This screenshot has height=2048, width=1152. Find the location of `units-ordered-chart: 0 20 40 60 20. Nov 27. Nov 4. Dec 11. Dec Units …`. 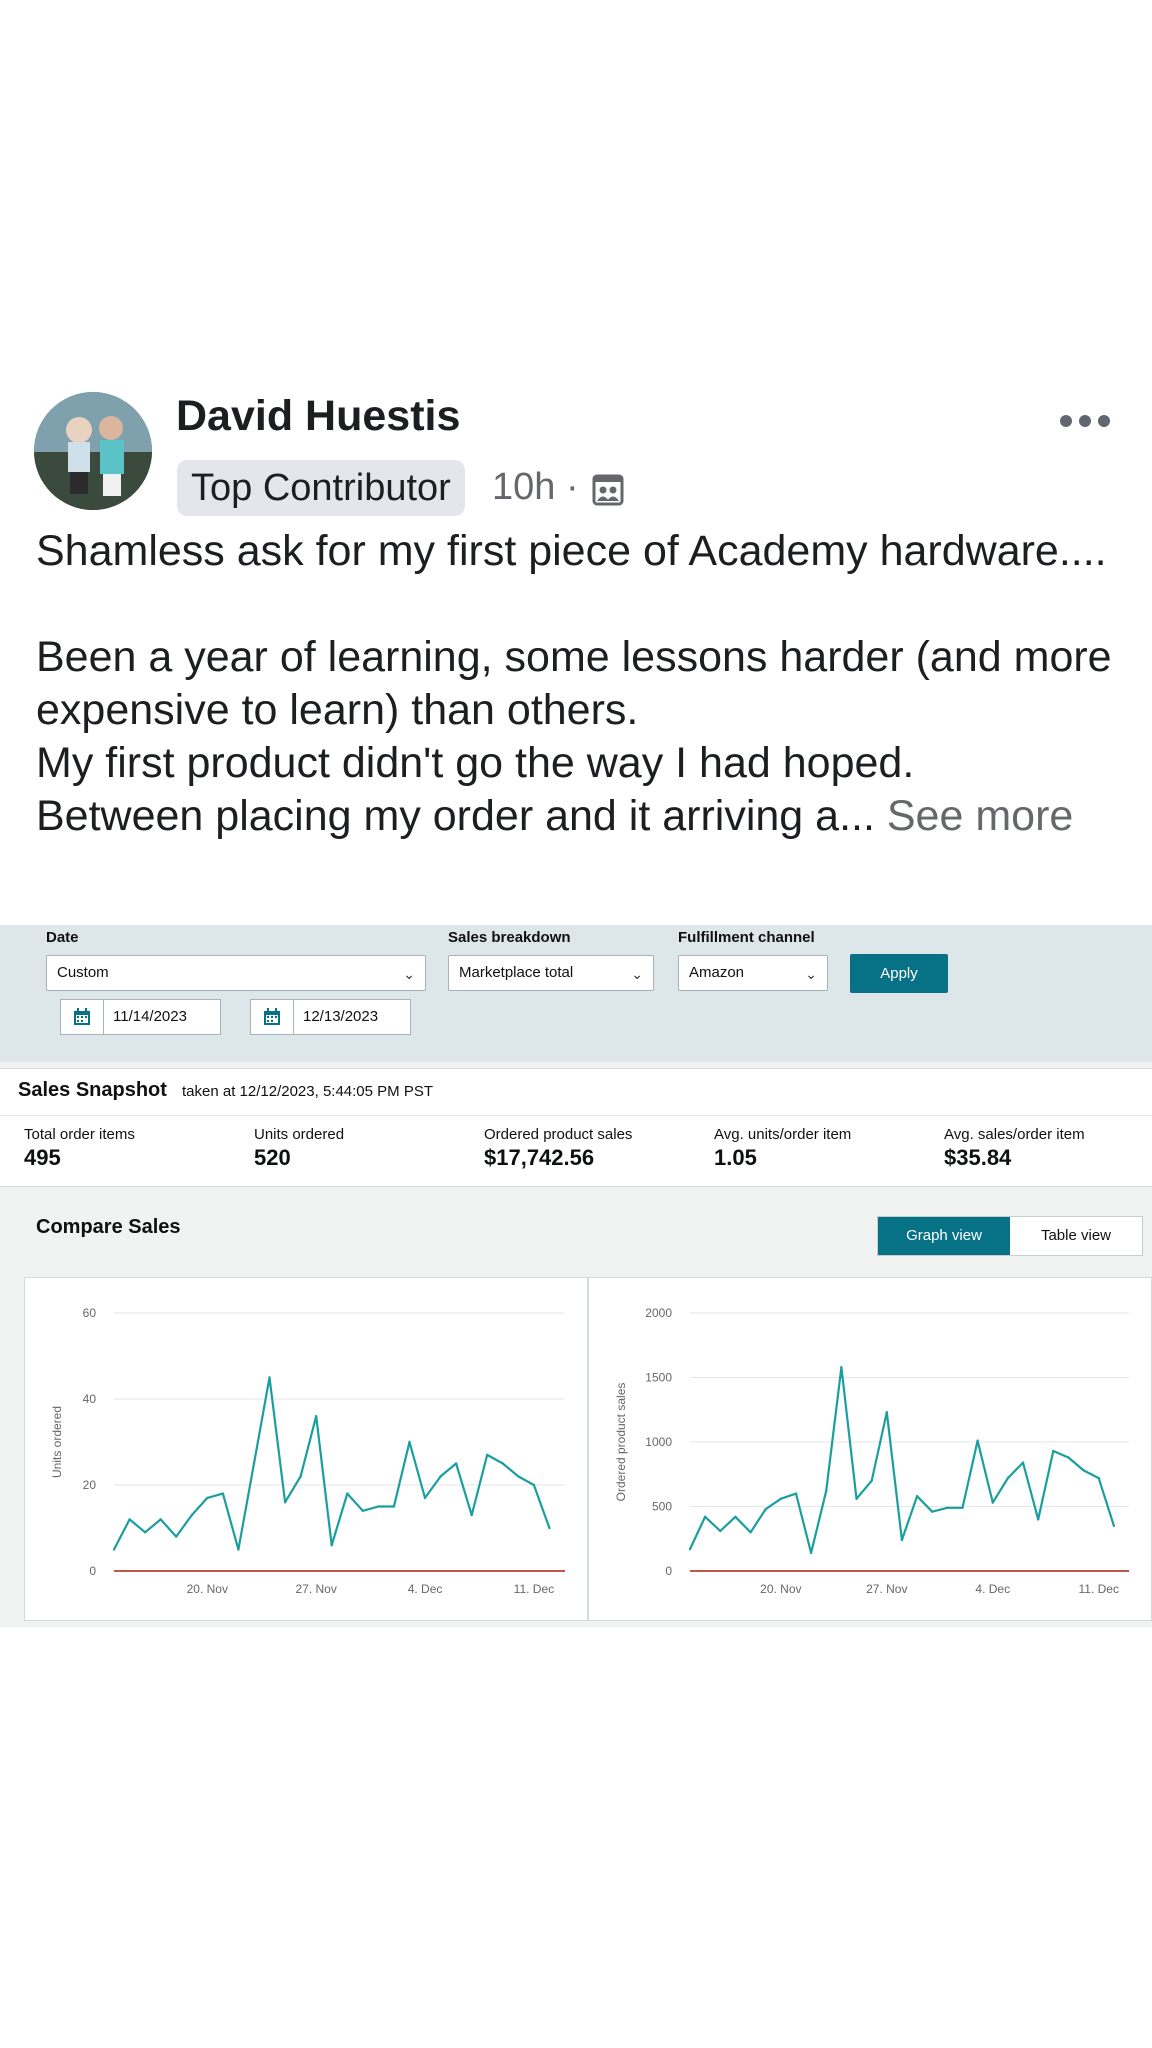

units-ordered-chart: 0 20 40 60 20. Nov 27. Nov 4. Dec 11. Dec Units … is located at coordinates (307, 1450).